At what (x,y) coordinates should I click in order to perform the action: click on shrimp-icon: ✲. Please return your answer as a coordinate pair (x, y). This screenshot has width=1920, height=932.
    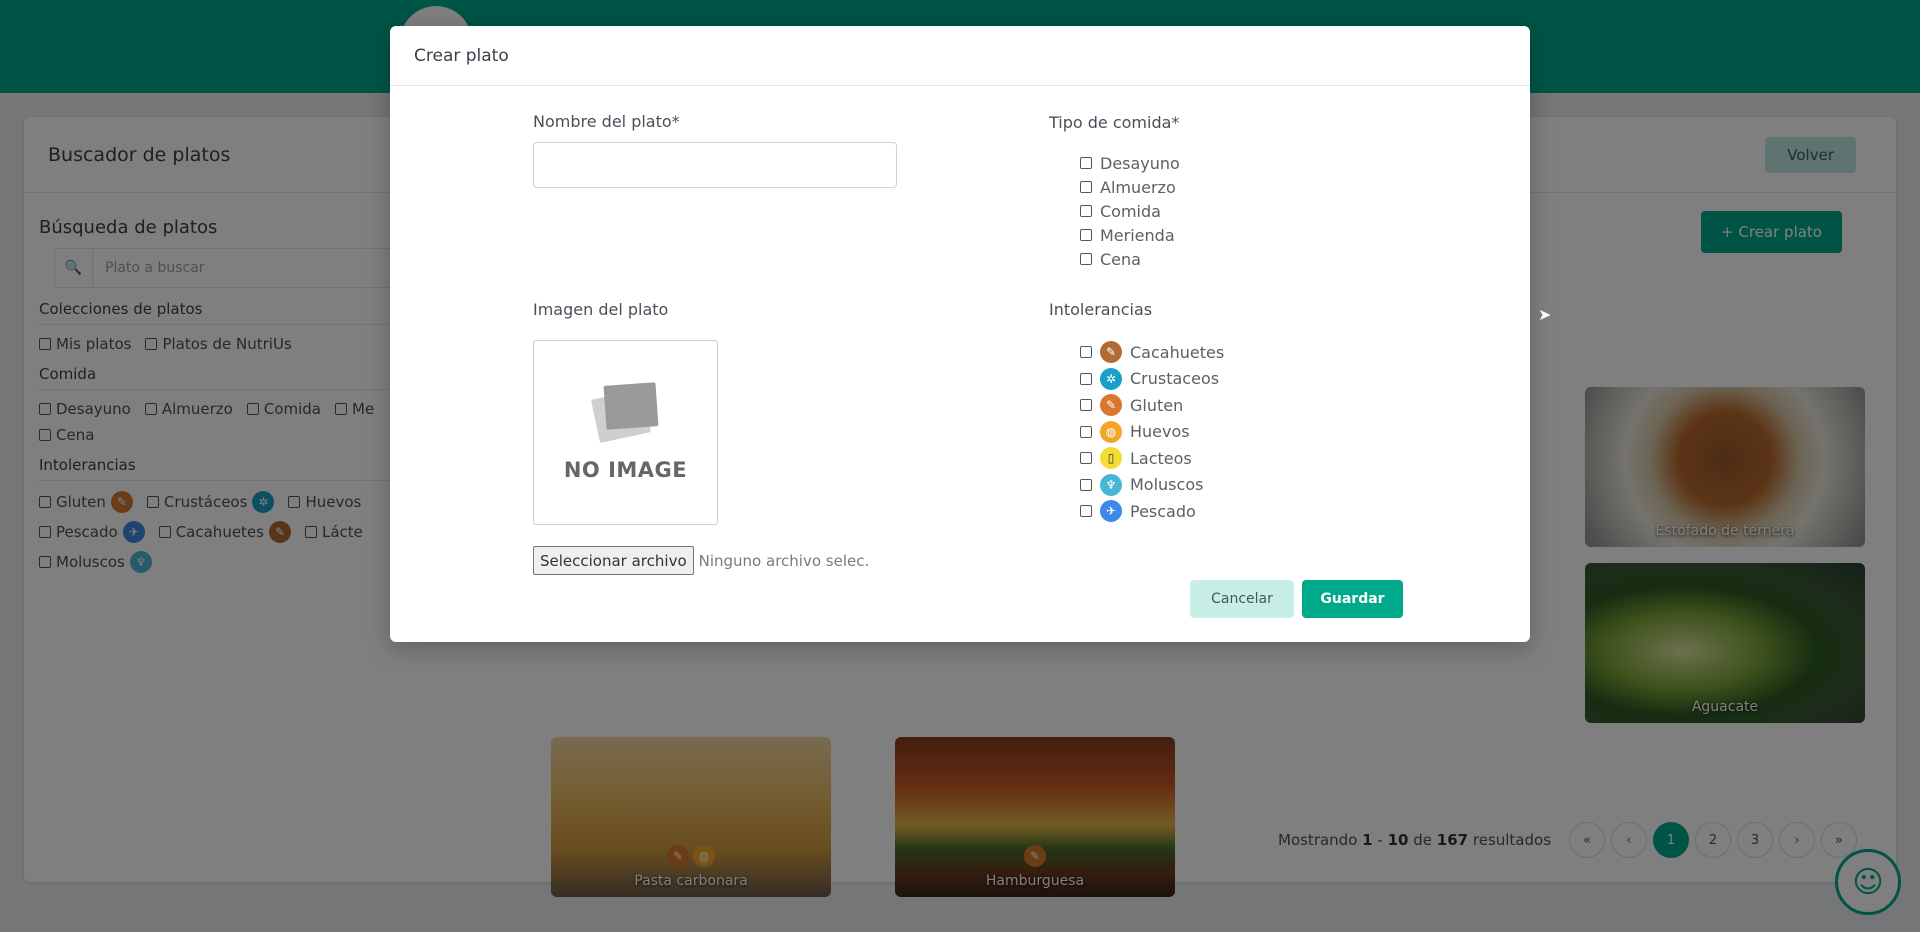
    Looking at the image, I should click on (1111, 378).